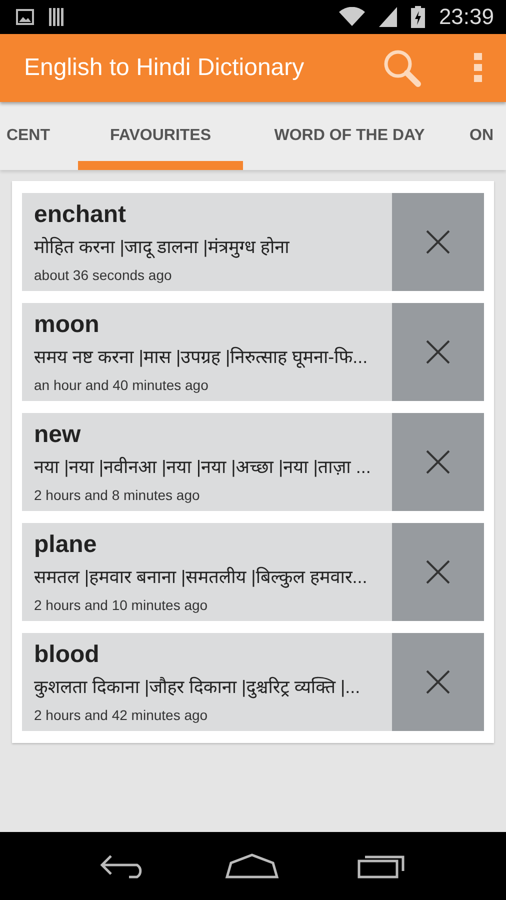  Describe the element at coordinates (122, 385) in the screenshot. I see `time-text: an hour and 40 minutes ago` at that location.